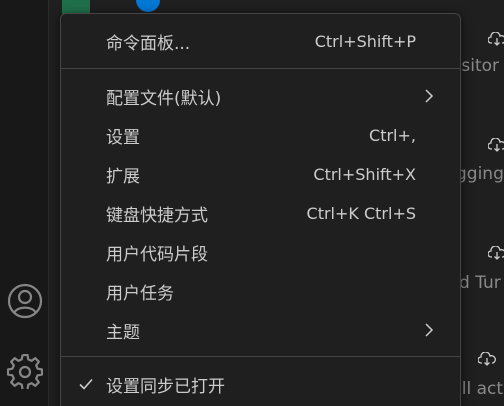 This screenshot has width=504, height=406. Describe the element at coordinates (260, 135) in the screenshot. I see `menu-item-settings: 设置 Ctrl+,` at that location.